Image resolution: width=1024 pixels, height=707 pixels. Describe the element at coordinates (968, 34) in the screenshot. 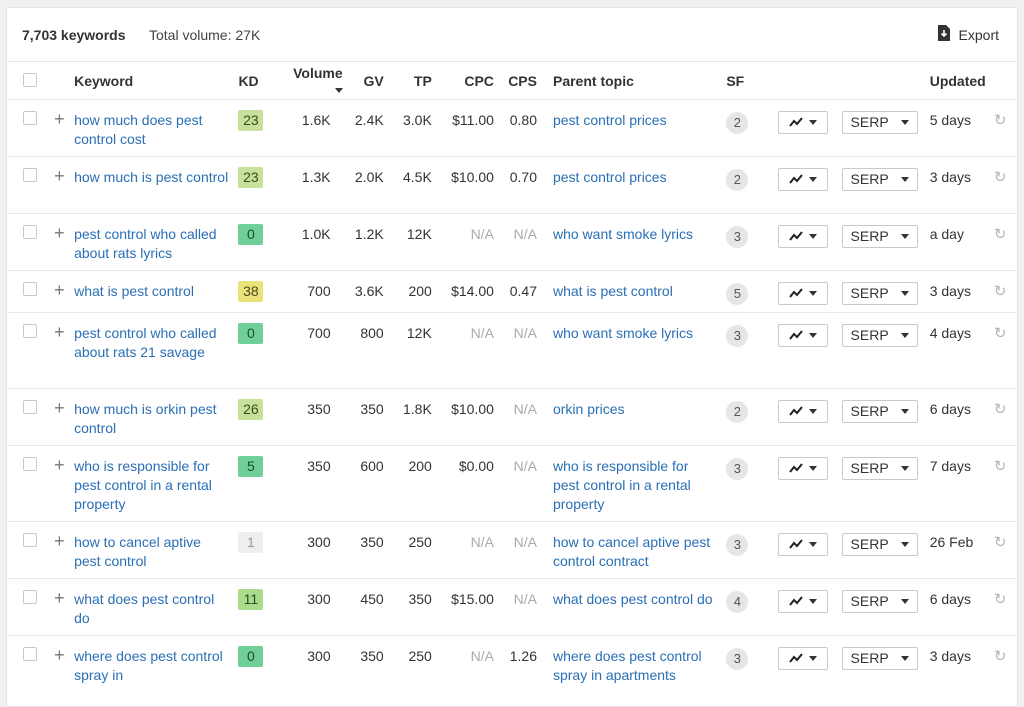

I see `export-button: Export` at that location.